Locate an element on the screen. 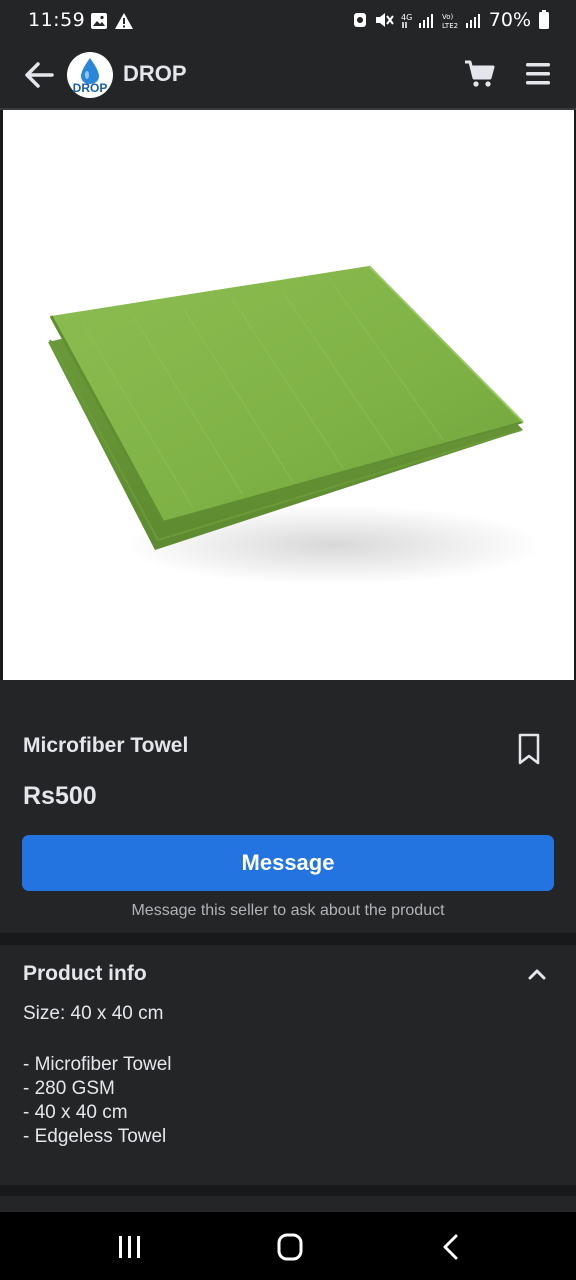  status-bar: 11:59 4G Vo) LTE2 70% is located at coordinates (288, 21).